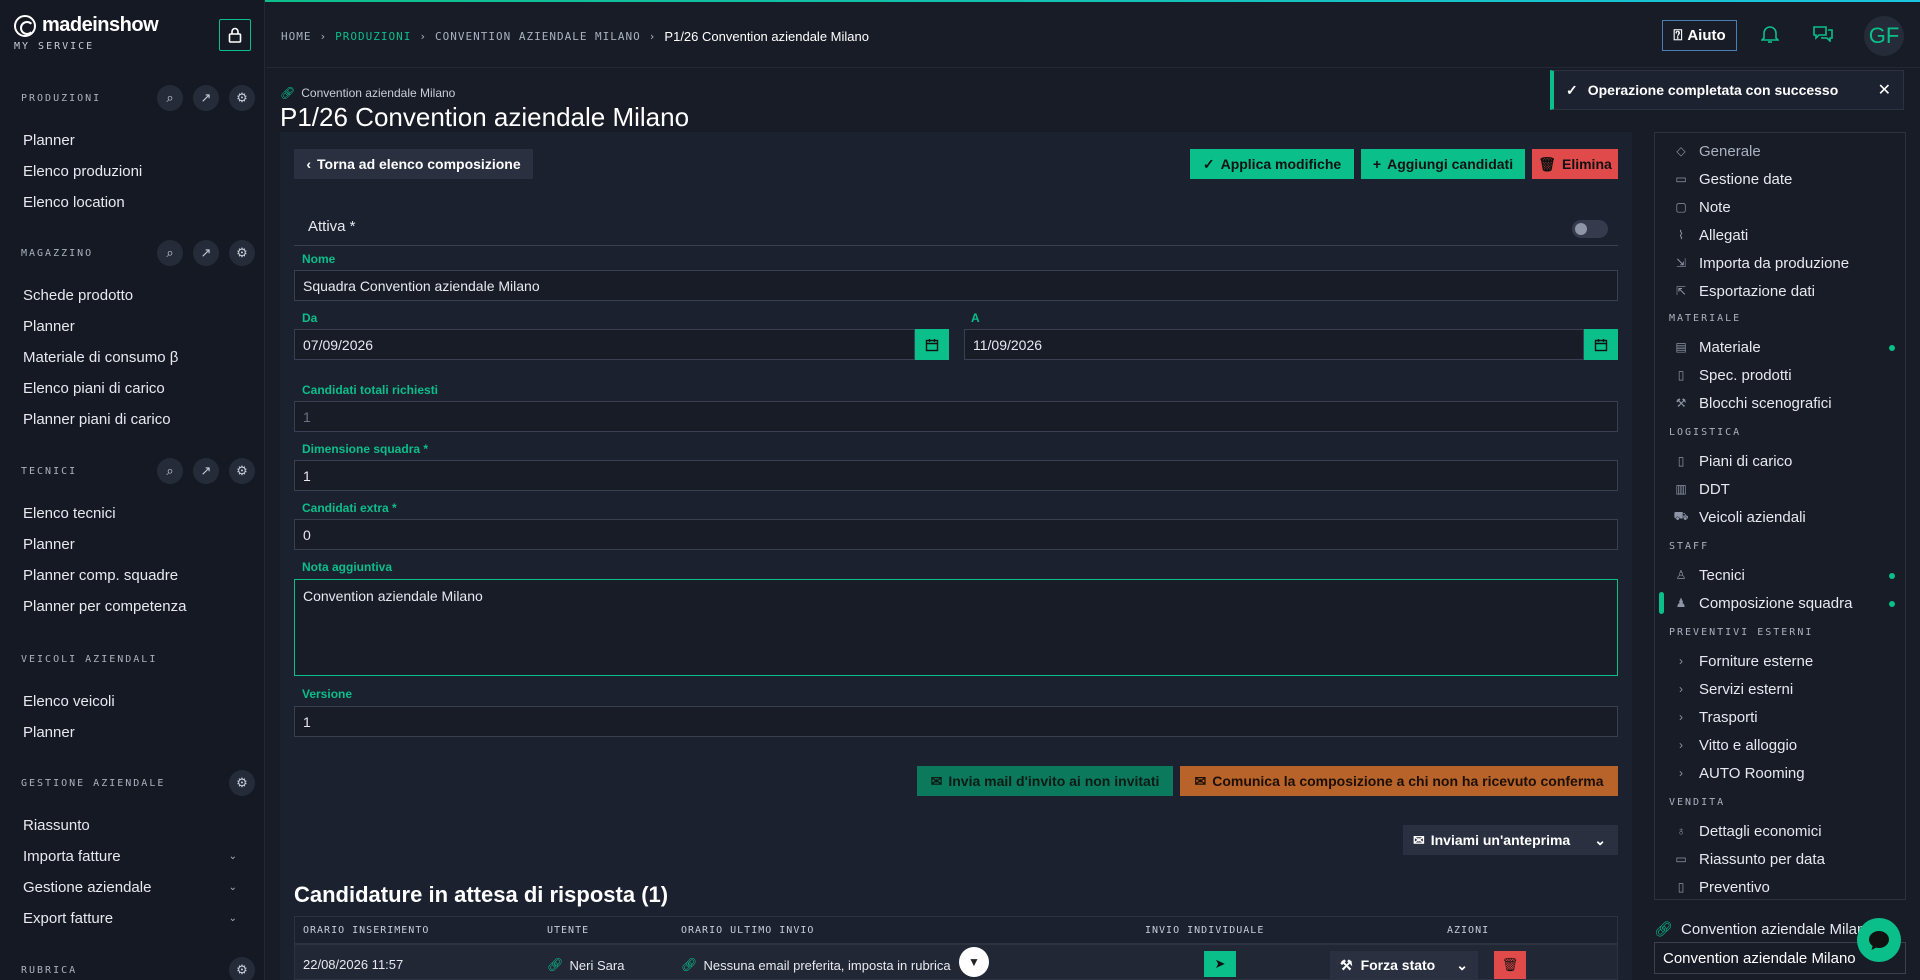 The image size is (1920, 980). Describe the element at coordinates (604, 344) in the screenshot. I see `da-date-input: 07/09/2026` at that location.